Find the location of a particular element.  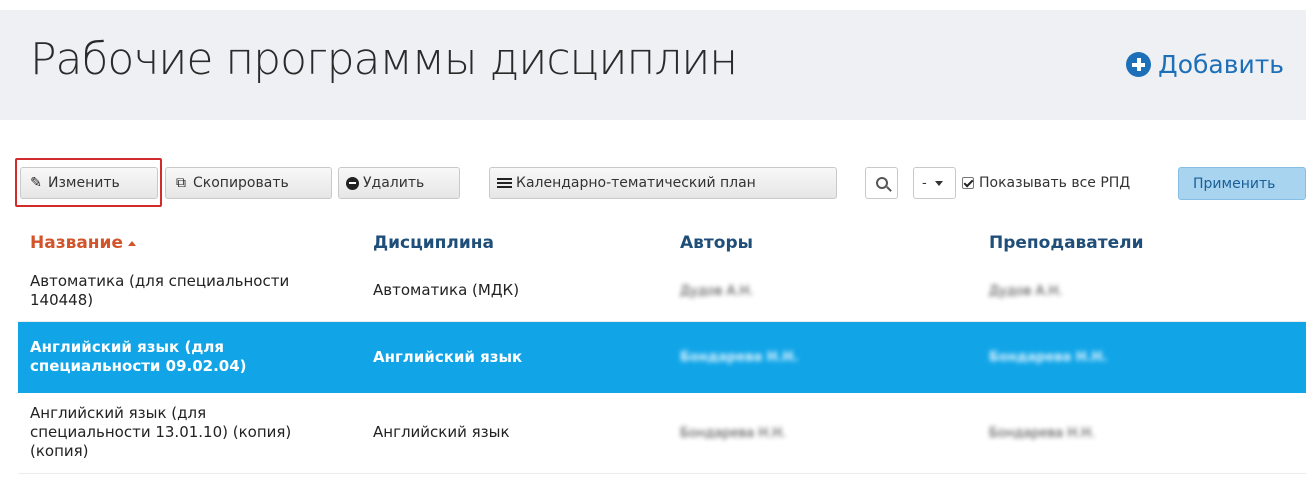

edit-button: ✎ Изменить is located at coordinates (89, 183).